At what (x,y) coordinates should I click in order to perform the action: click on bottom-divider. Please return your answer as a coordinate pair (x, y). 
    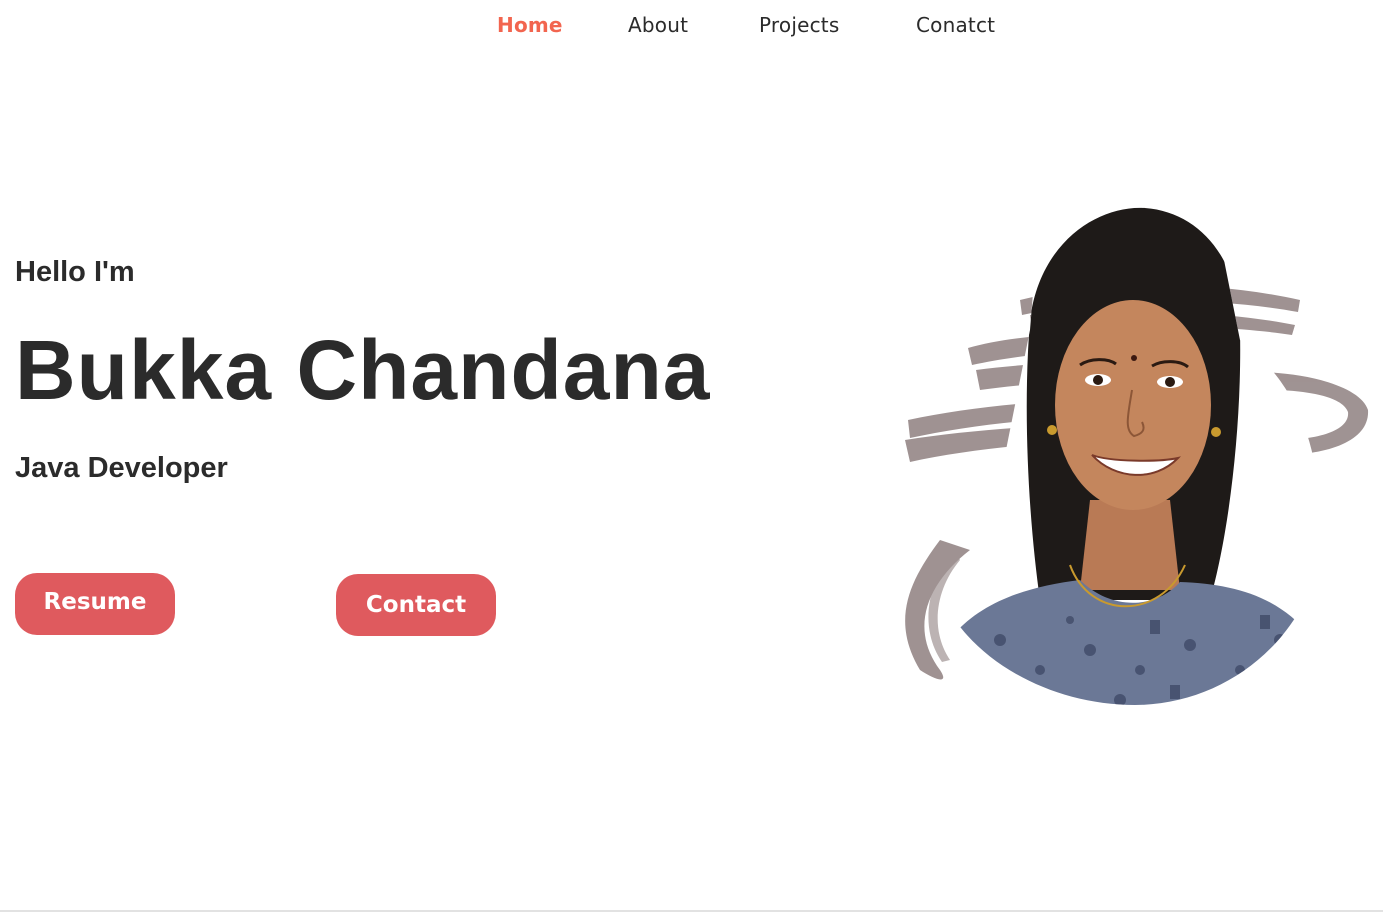
    Looking at the image, I should click on (691, 911).